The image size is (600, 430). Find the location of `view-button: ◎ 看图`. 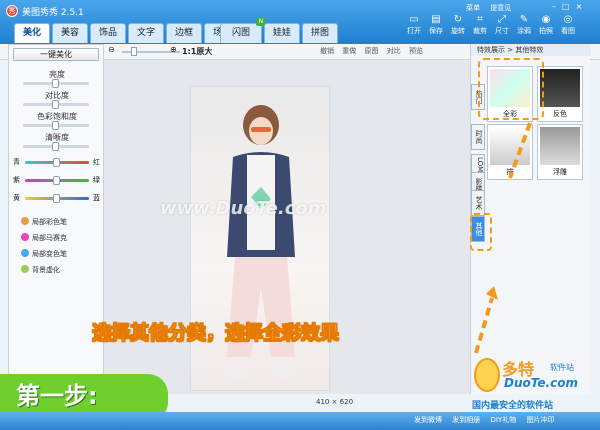

view-button: ◎ 看图 is located at coordinates (568, 25).